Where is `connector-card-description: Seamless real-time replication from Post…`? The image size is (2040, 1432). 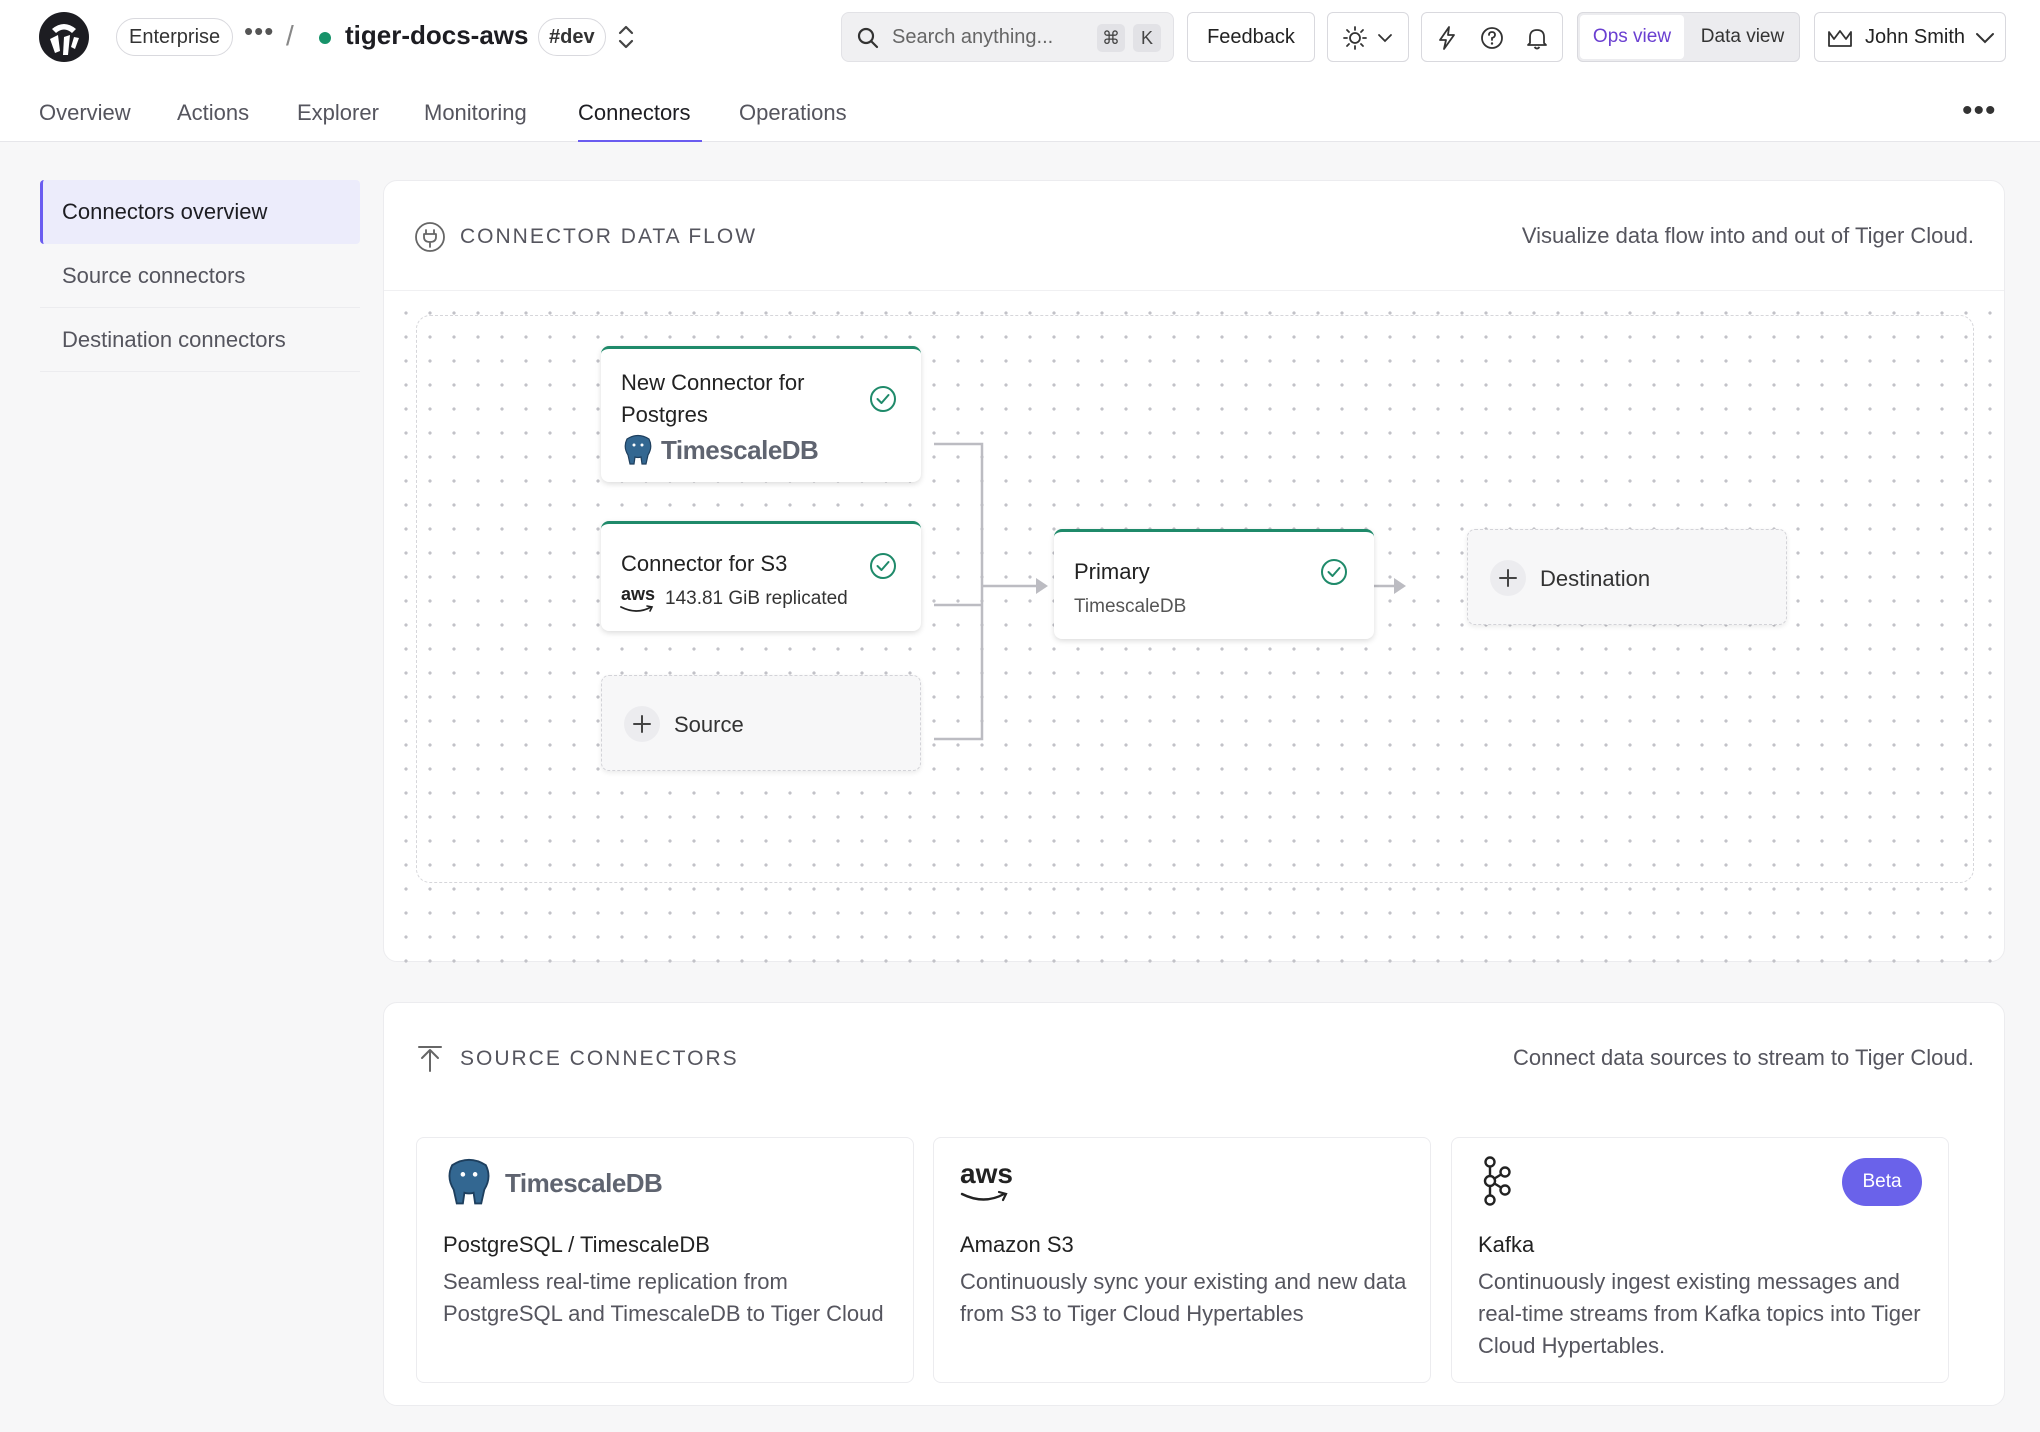 connector-card-description: Seamless real-time replication from Post… is located at coordinates (663, 1297).